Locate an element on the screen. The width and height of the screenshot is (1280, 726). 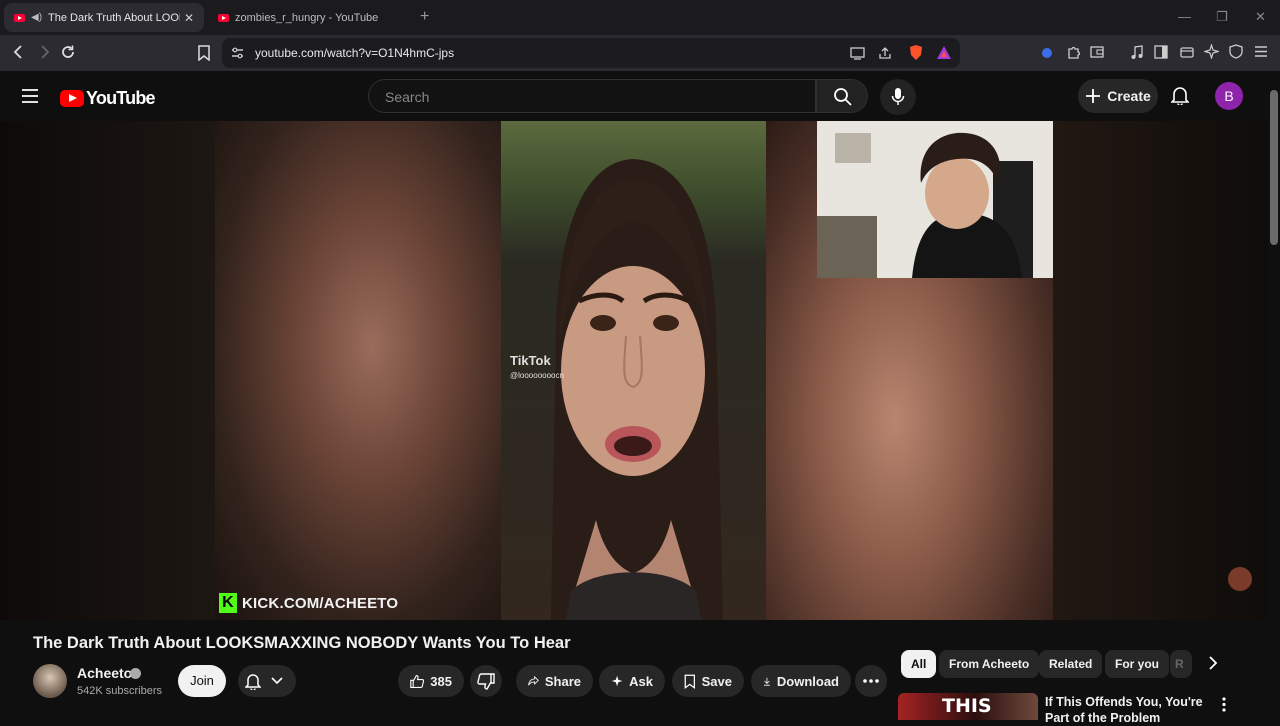
reload-icon is located at coordinates (68, 52).